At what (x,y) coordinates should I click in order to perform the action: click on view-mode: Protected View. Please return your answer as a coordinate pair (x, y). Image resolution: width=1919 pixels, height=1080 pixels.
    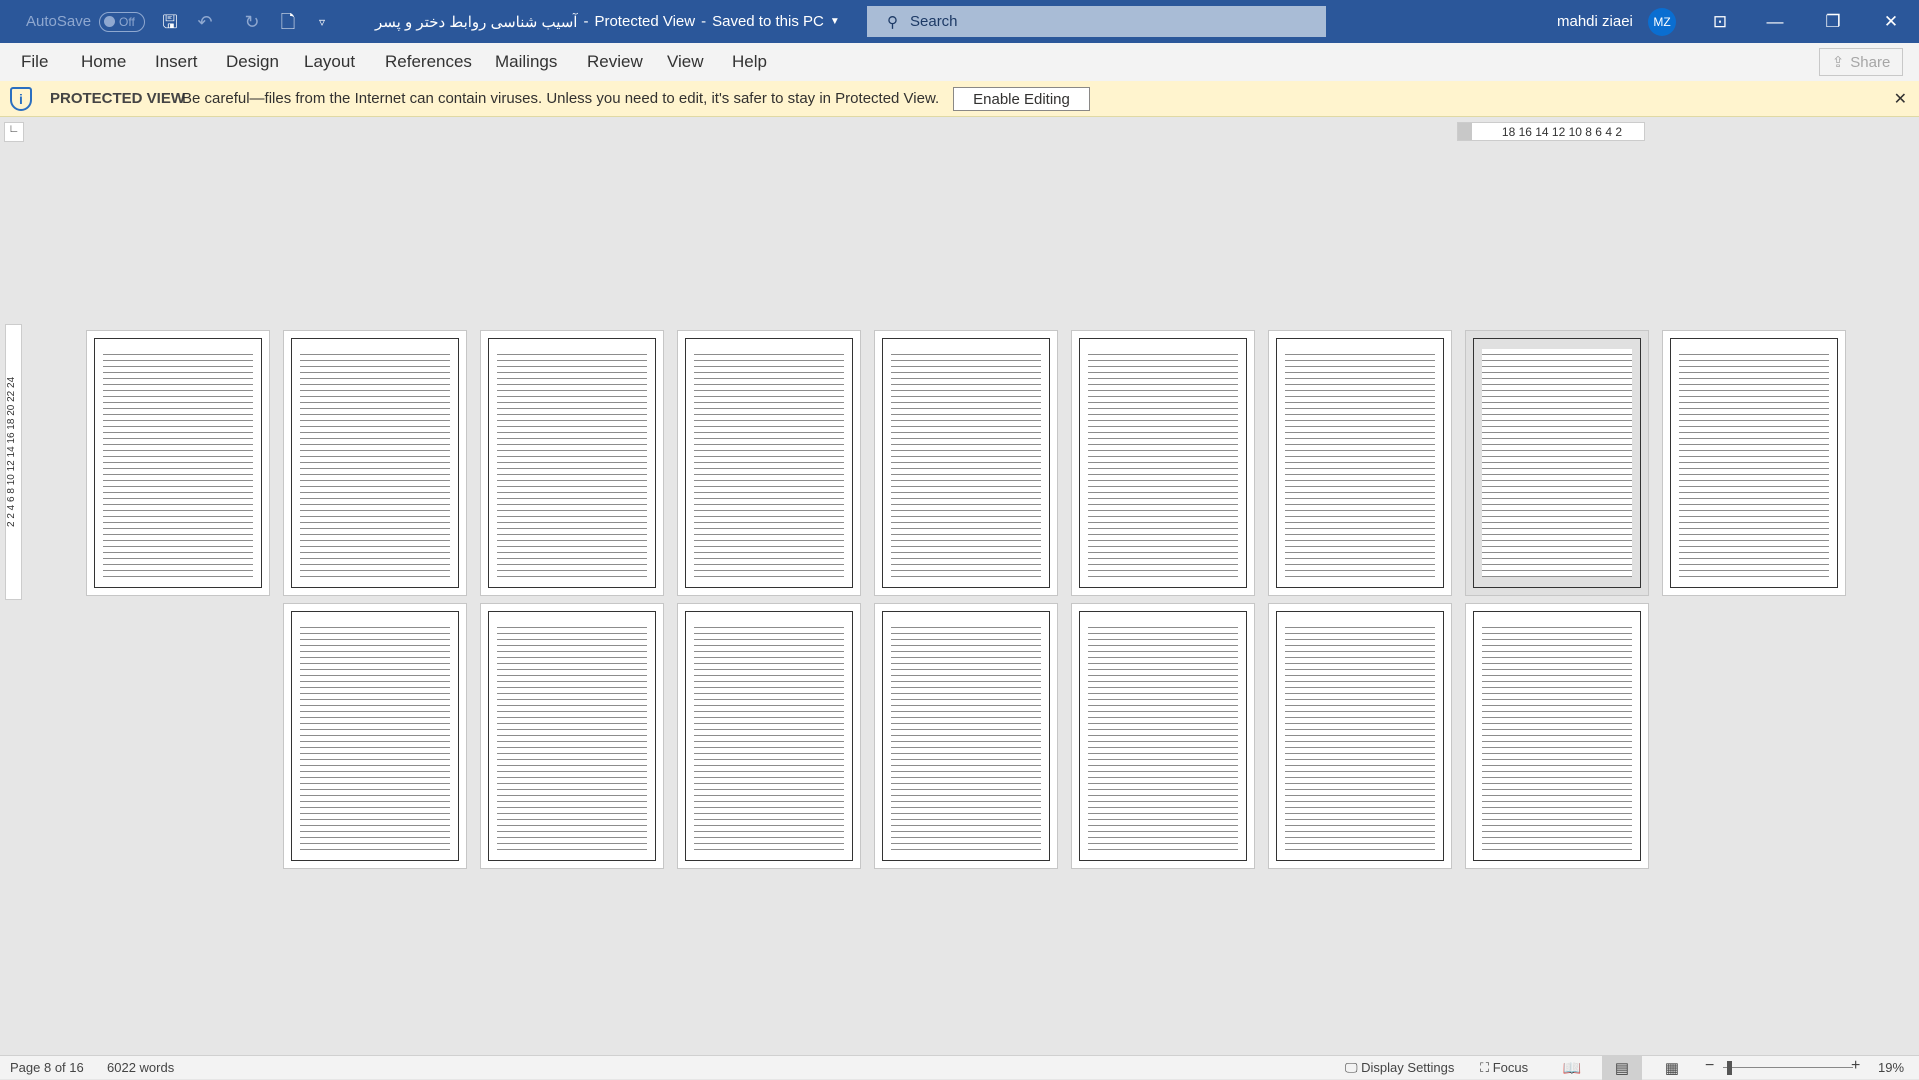
    Looking at the image, I should click on (645, 21).